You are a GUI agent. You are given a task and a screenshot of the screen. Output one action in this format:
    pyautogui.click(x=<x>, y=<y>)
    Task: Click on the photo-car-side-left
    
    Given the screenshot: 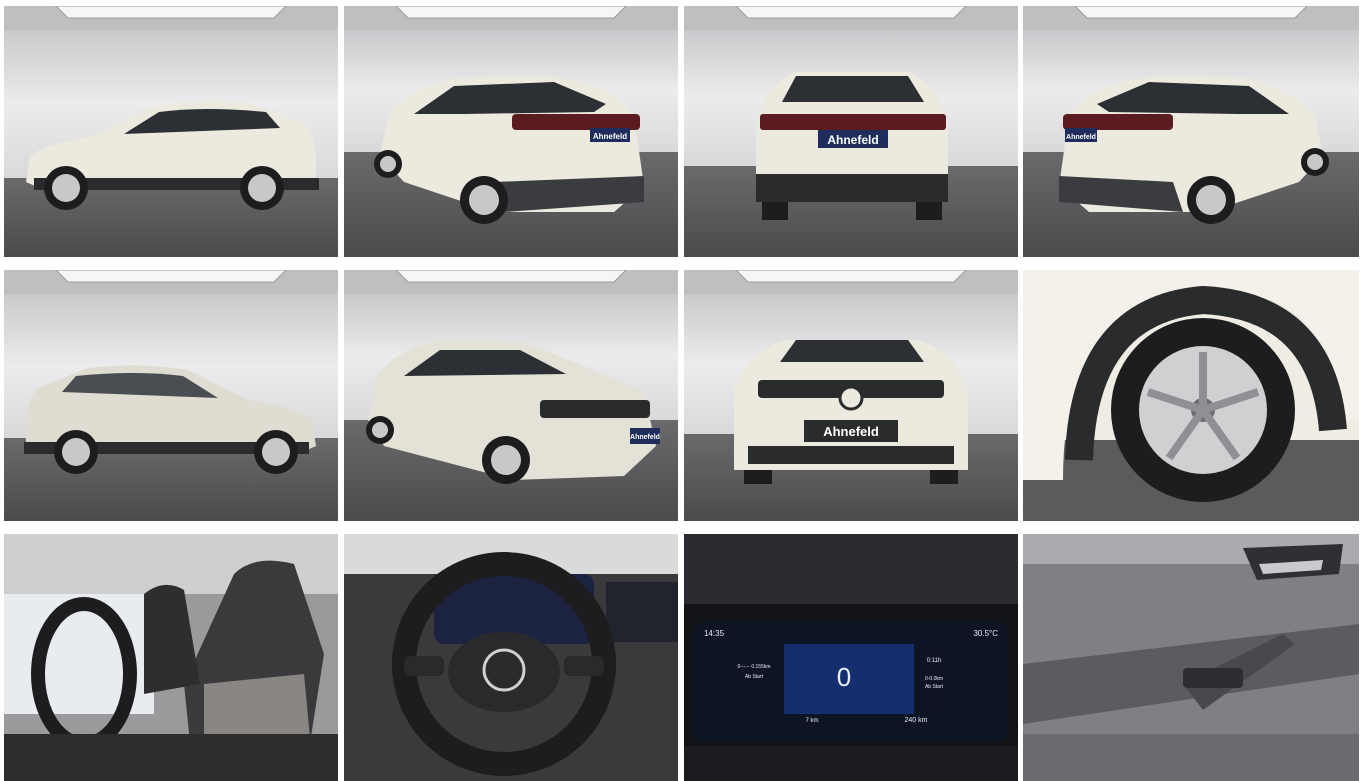 What is the action you would take?
    pyautogui.click(x=171, y=131)
    